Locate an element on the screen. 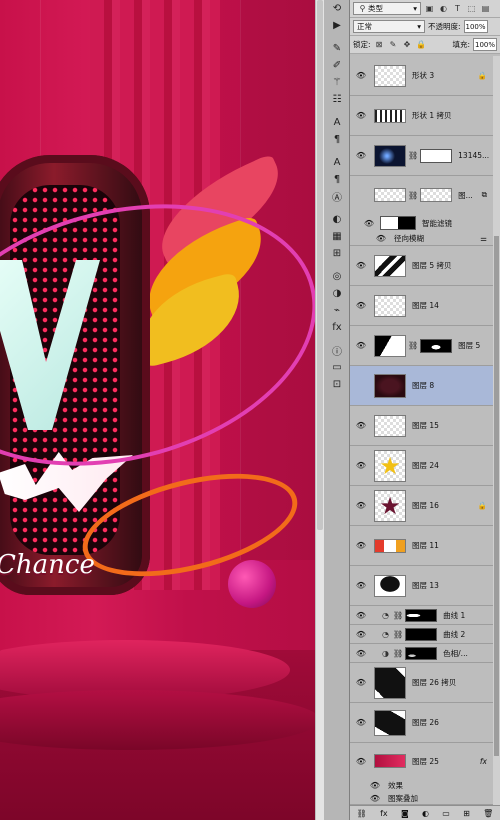 The height and width of the screenshot is (820, 500). adjustment-layer-icon: ◐ is located at coordinates (425, 813).